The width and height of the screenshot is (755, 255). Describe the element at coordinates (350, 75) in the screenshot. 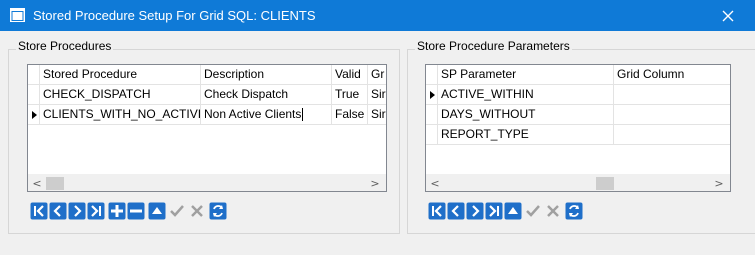

I see `column-header-valid: Valid` at that location.